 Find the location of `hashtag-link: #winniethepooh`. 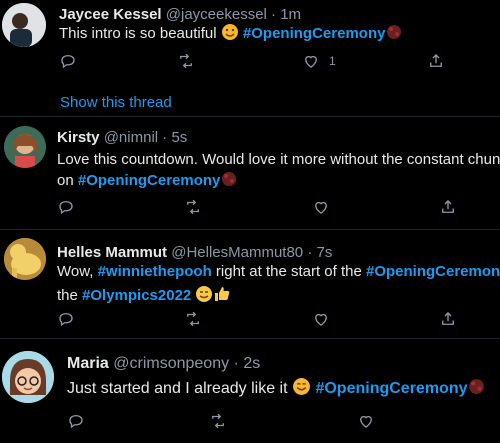

hashtag-link: #winniethepooh is located at coordinates (155, 271).